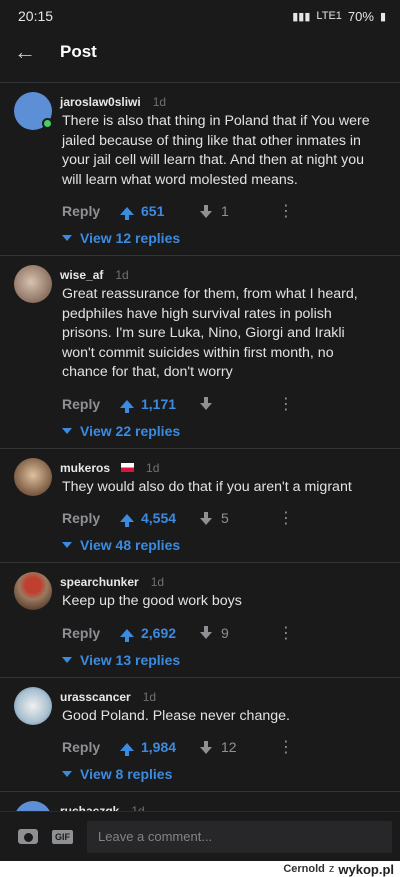 The image size is (400, 877). I want to click on comment-actions: Reply 1,984 12 ⋮, so click(224, 747).